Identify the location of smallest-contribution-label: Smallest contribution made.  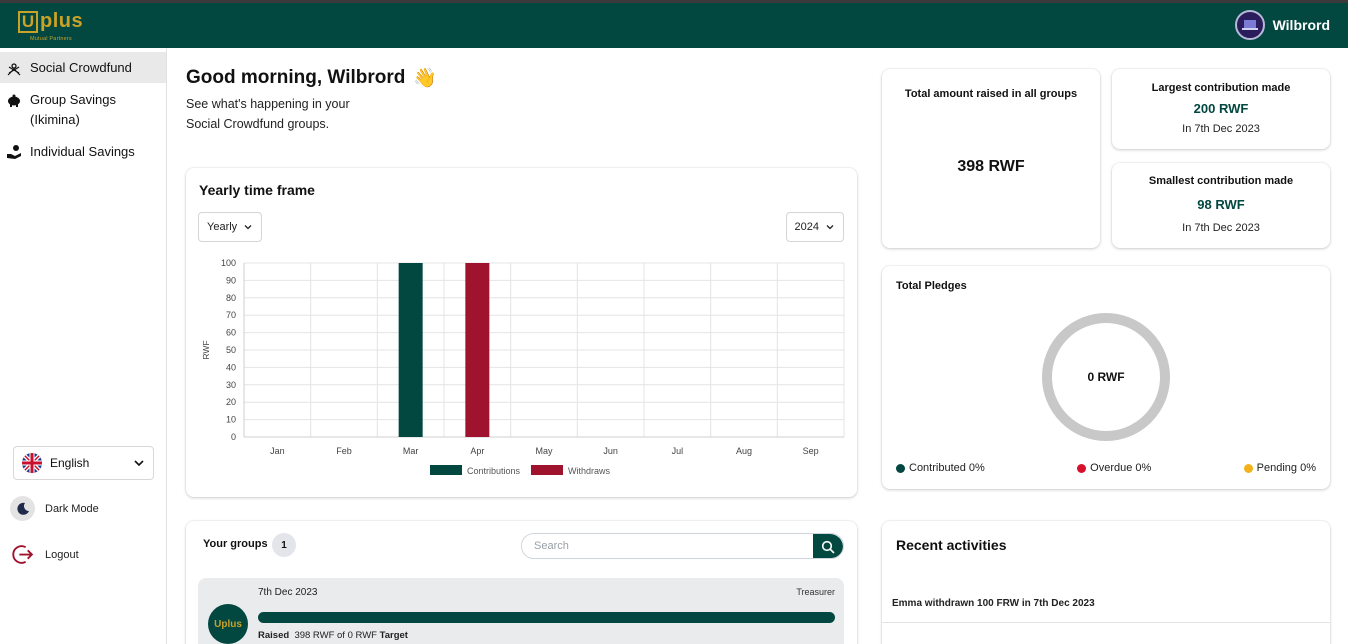
(1221, 181).